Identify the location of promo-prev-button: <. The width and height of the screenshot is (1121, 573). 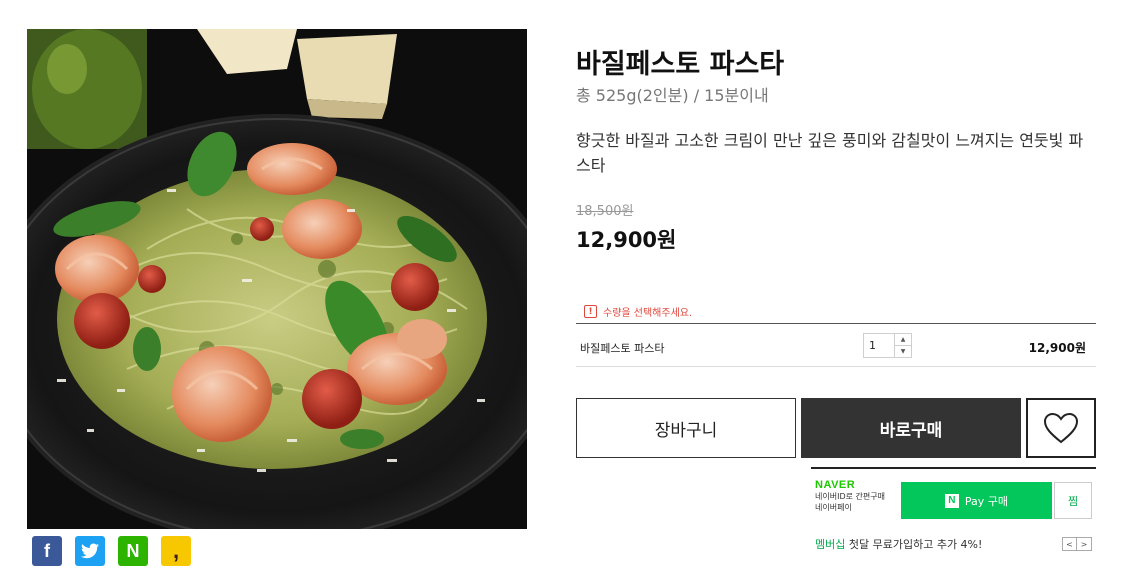
(1069, 544).